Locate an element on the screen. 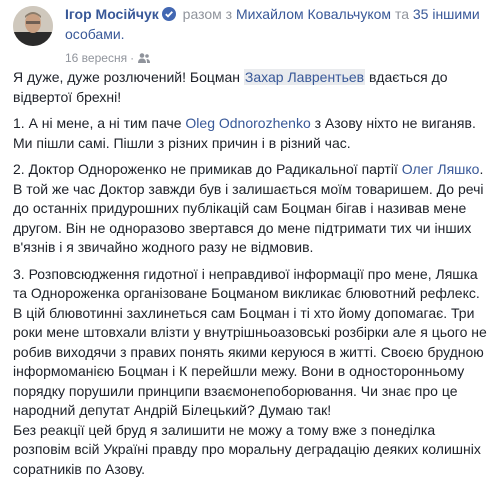  with-prefix: разом з is located at coordinates (207, 14).